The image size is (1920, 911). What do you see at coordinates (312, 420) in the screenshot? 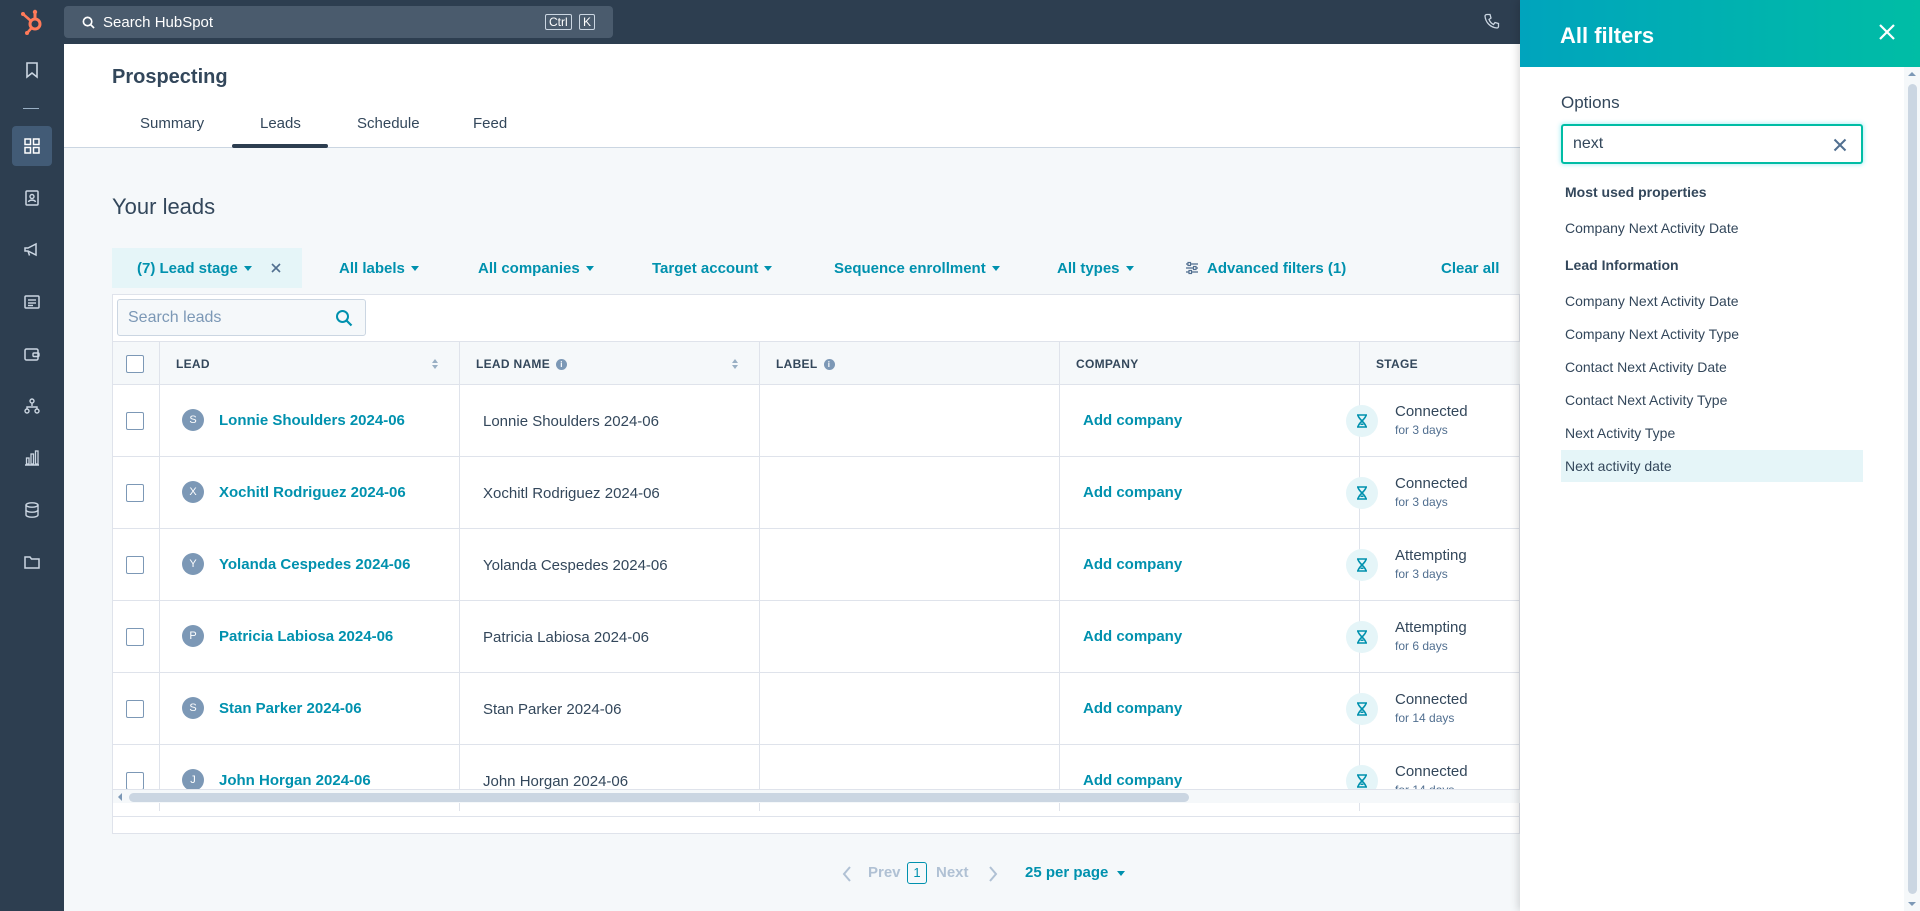
I see `lead-link: Lonnie Shoulders 2024-06` at bounding box center [312, 420].